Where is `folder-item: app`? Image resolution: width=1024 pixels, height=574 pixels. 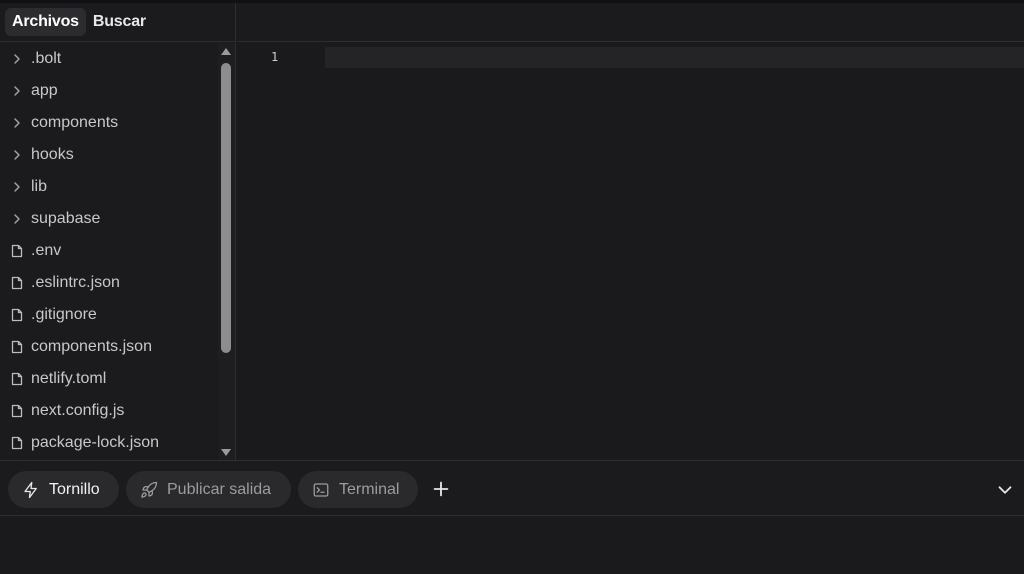 folder-item: app is located at coordinates (109, 91).